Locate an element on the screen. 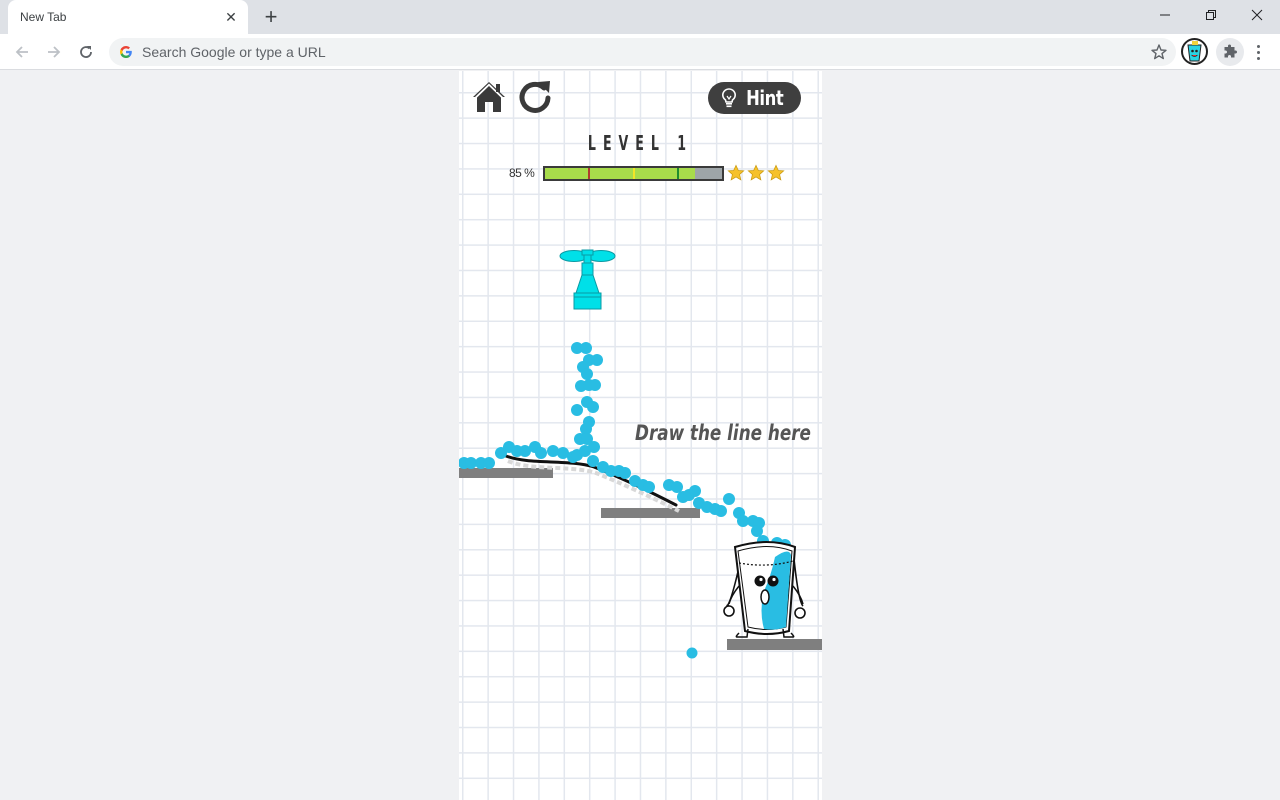 This screenshot has height=800, width=1280. profile-avatar is located at coordinates (1194, 51).